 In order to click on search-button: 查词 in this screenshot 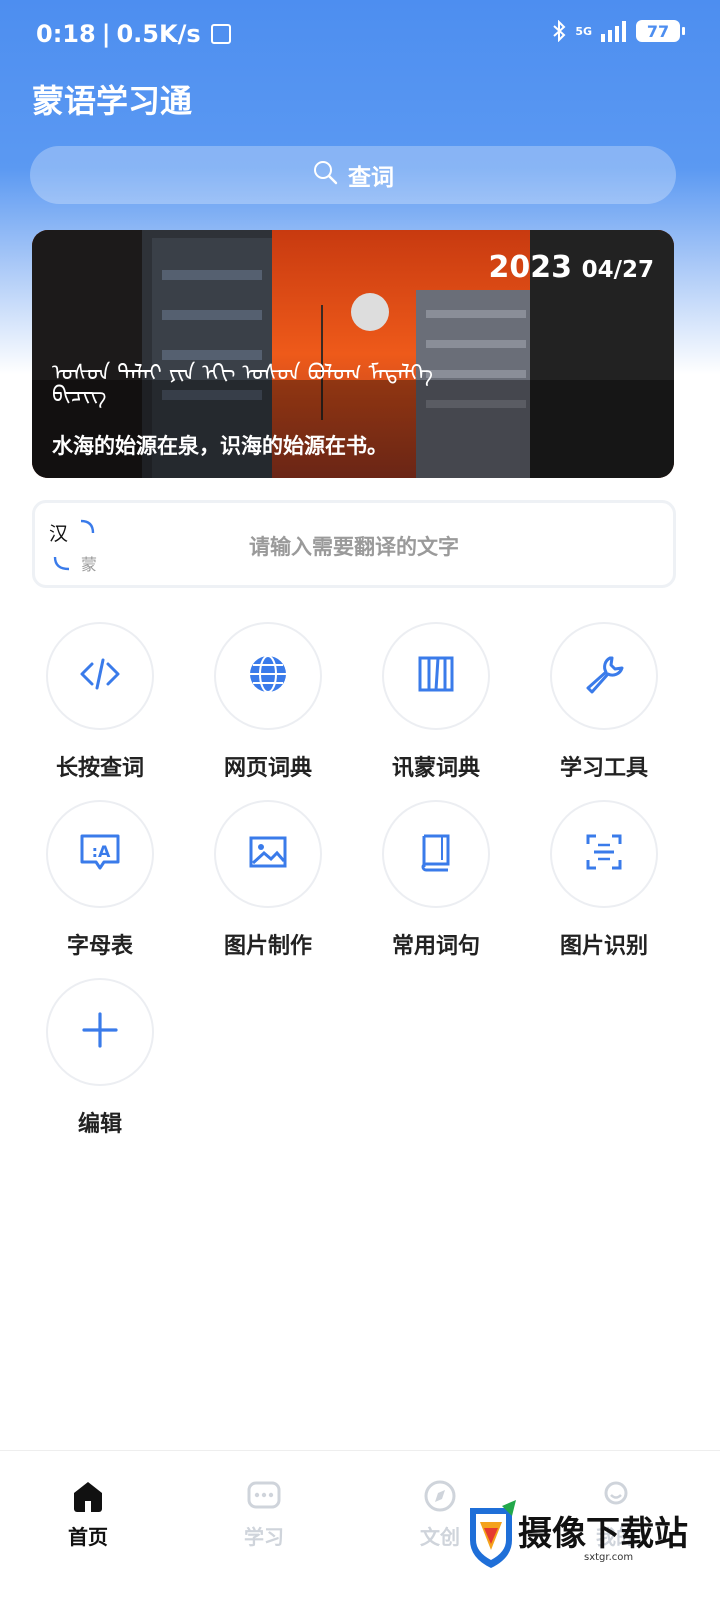, I will do `click(353, 175)`.